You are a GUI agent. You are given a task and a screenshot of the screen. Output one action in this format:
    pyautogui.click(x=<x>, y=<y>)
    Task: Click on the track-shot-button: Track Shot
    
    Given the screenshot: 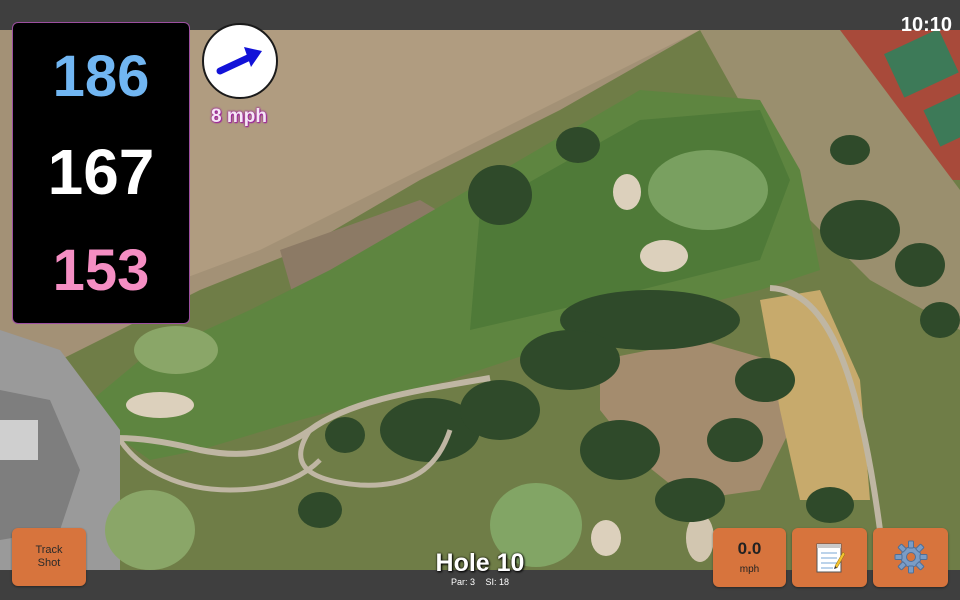 What is the action you would take?
    pyautogui.click(x=49, y=557)
    